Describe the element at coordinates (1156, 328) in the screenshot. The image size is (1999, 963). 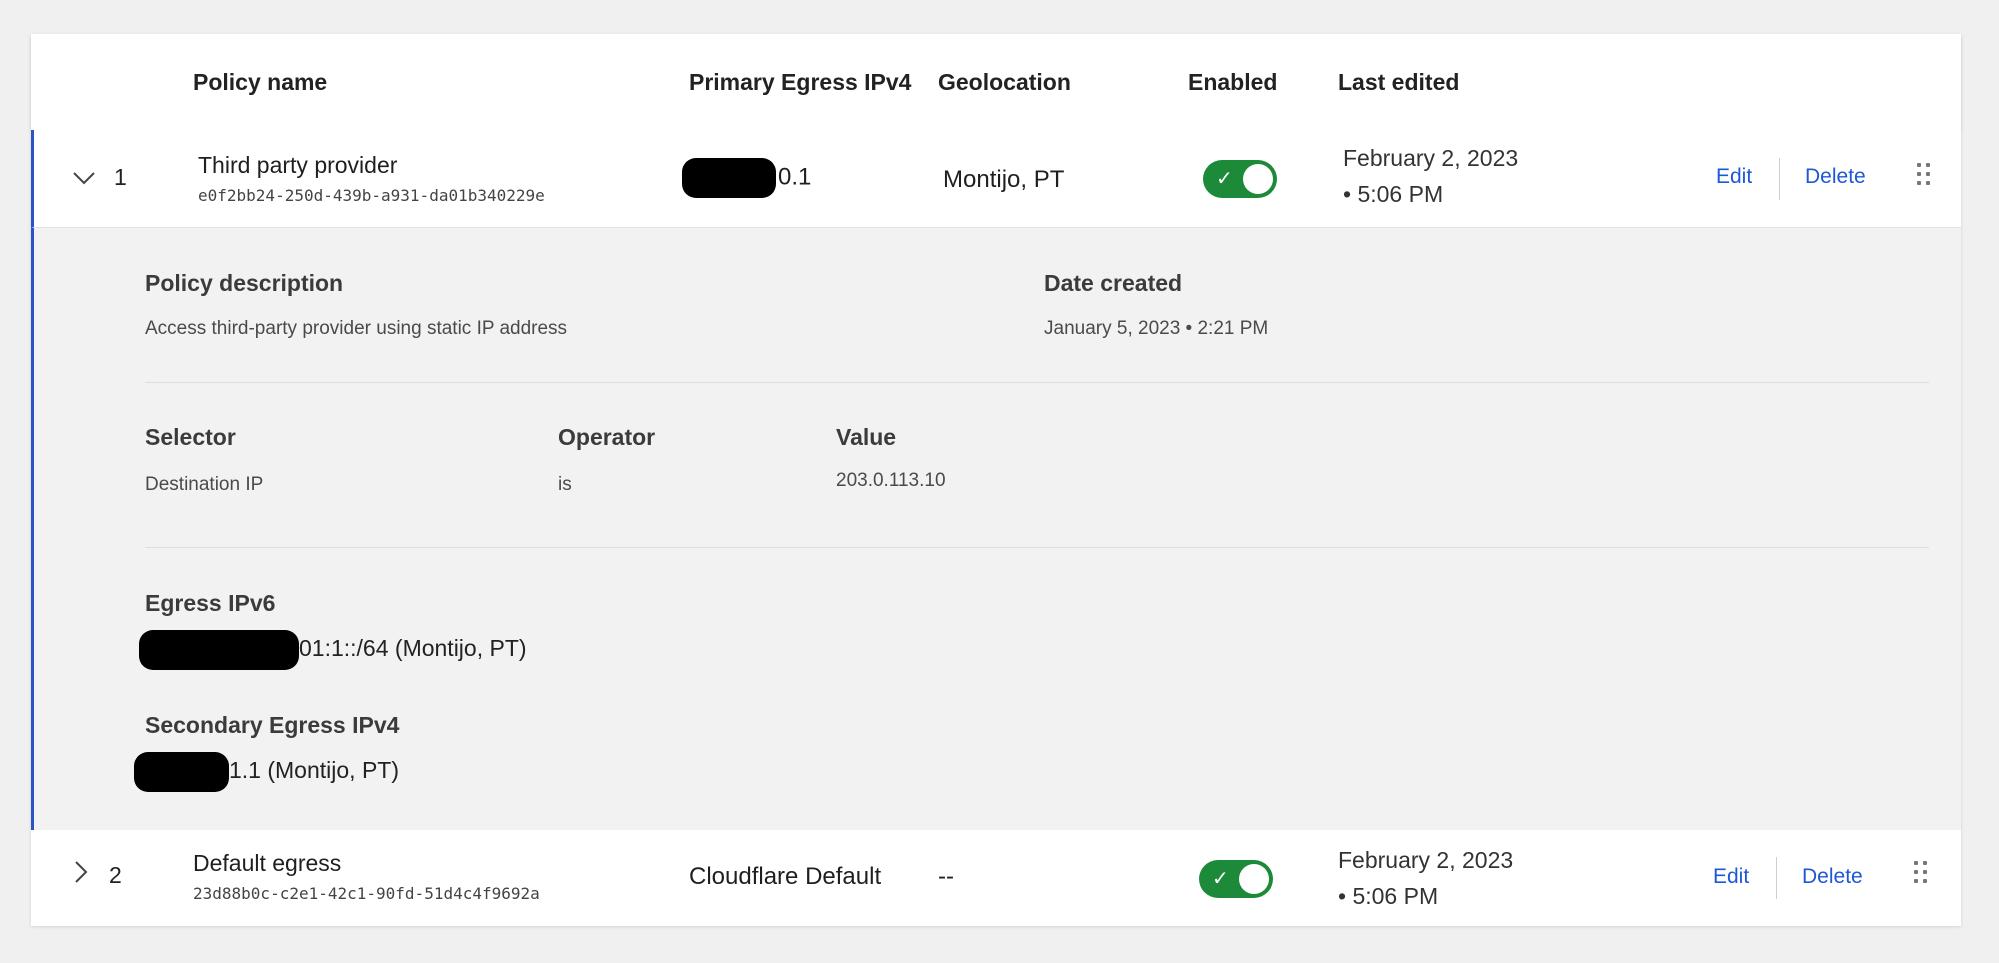
I see `date-created: January 5, 2023 • 2:21 PM` at that location.